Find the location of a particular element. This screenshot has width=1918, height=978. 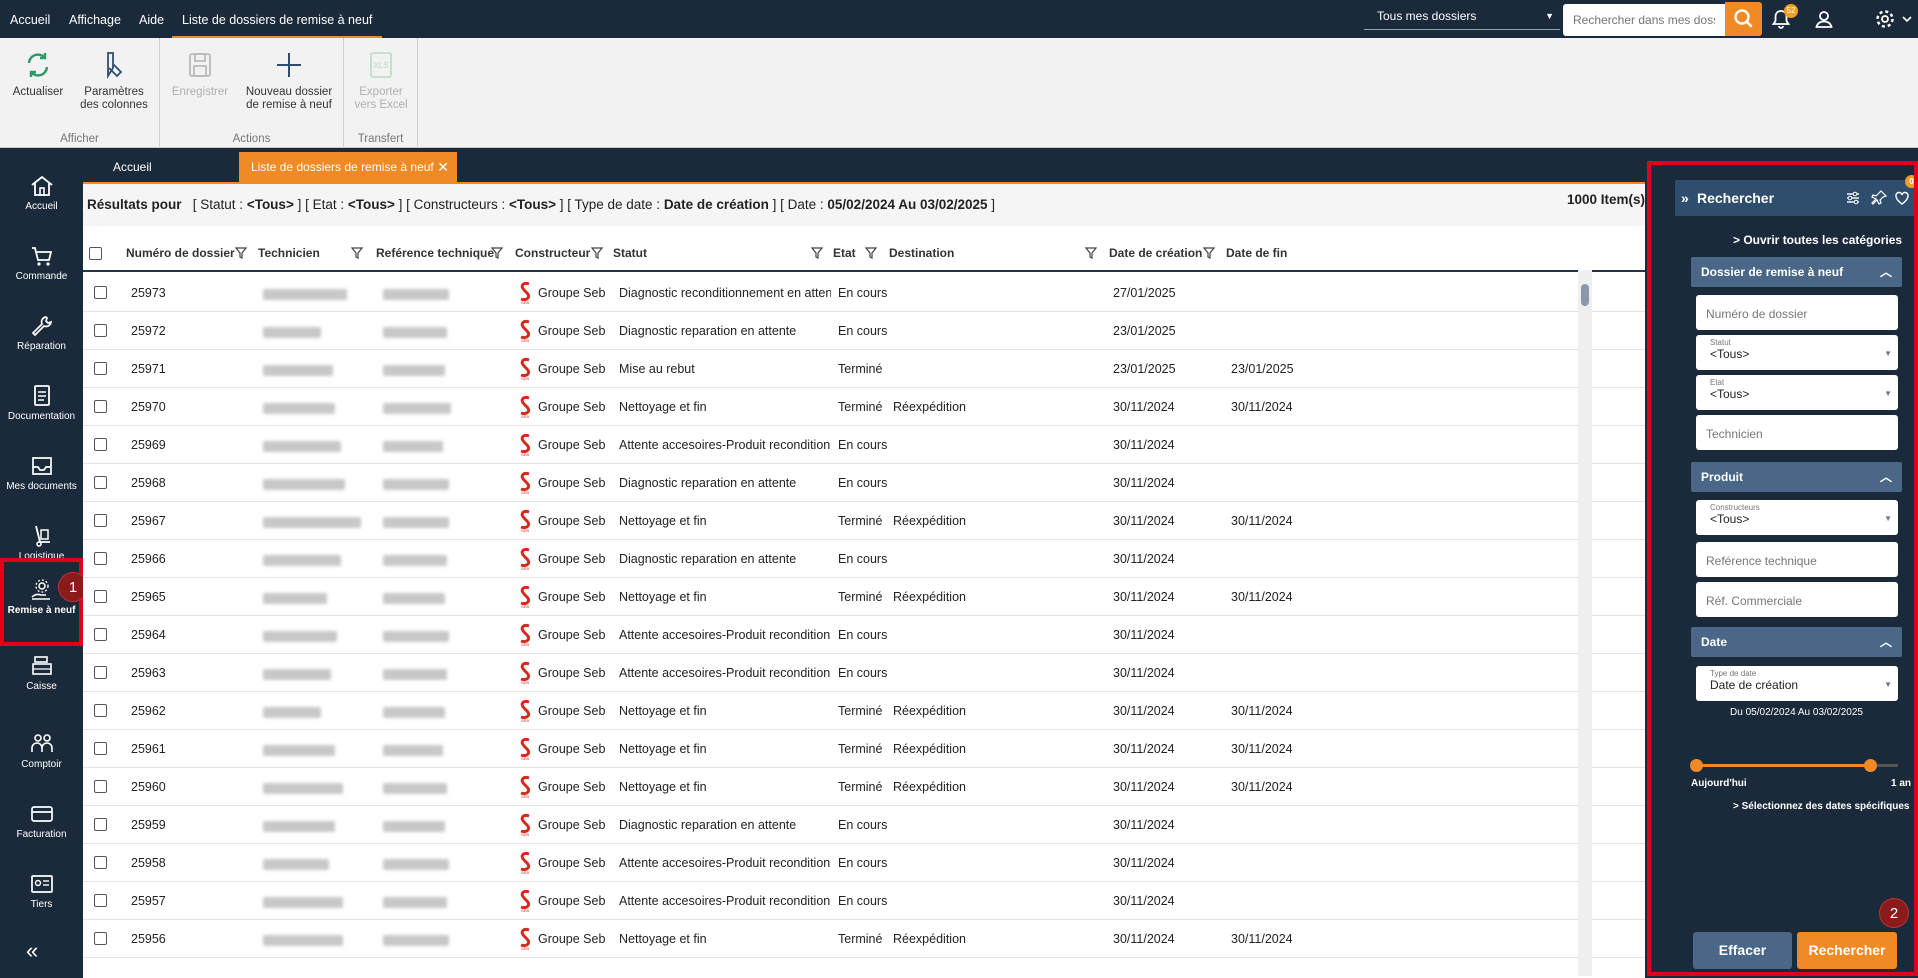

nav-mes-documents: Mes documents is located at coordinates (41, 473).